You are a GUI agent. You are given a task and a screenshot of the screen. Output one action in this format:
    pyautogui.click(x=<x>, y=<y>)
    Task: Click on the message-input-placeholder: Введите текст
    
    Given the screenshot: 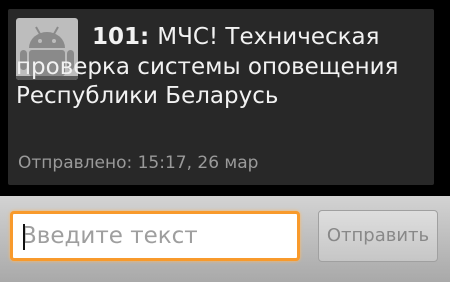 What is the action you would take?
    pyautogui.click(x=109, y=236)
    